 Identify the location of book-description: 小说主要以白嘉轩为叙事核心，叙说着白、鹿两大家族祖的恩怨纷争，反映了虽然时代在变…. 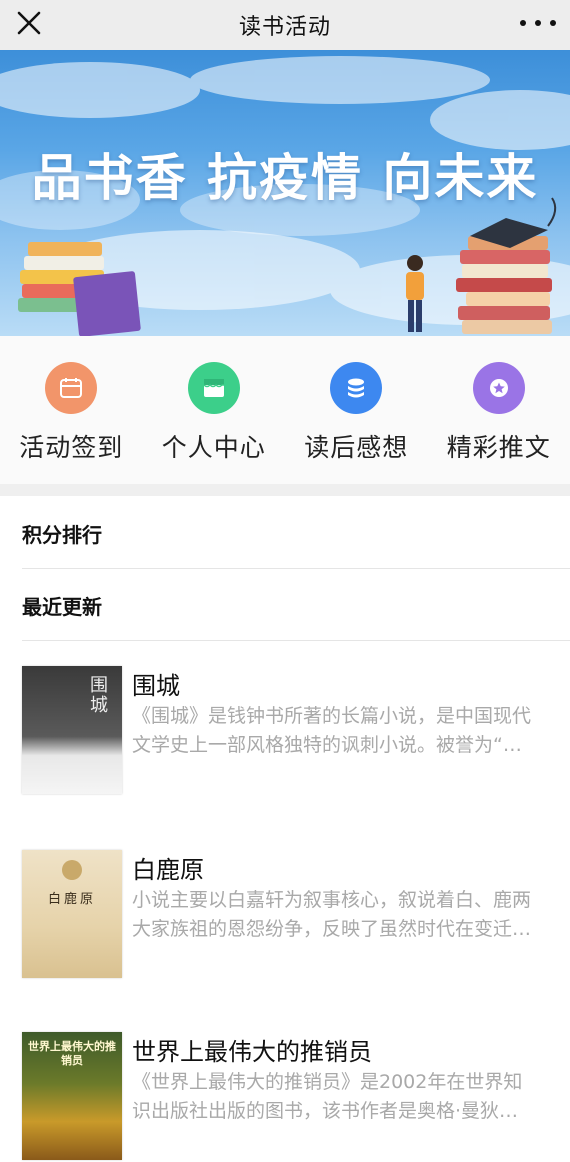
(334, 915).